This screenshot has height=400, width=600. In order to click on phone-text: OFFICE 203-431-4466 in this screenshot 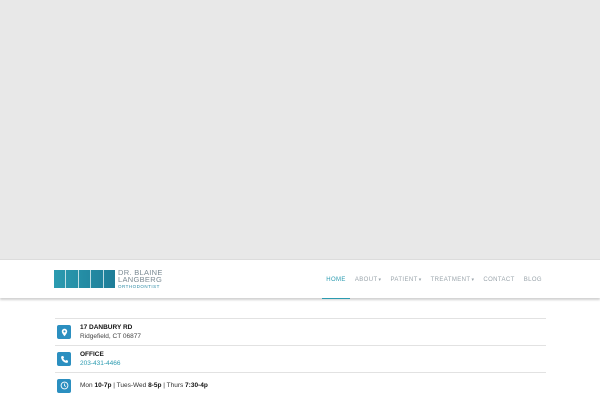, I will do `click(100, 359)`.